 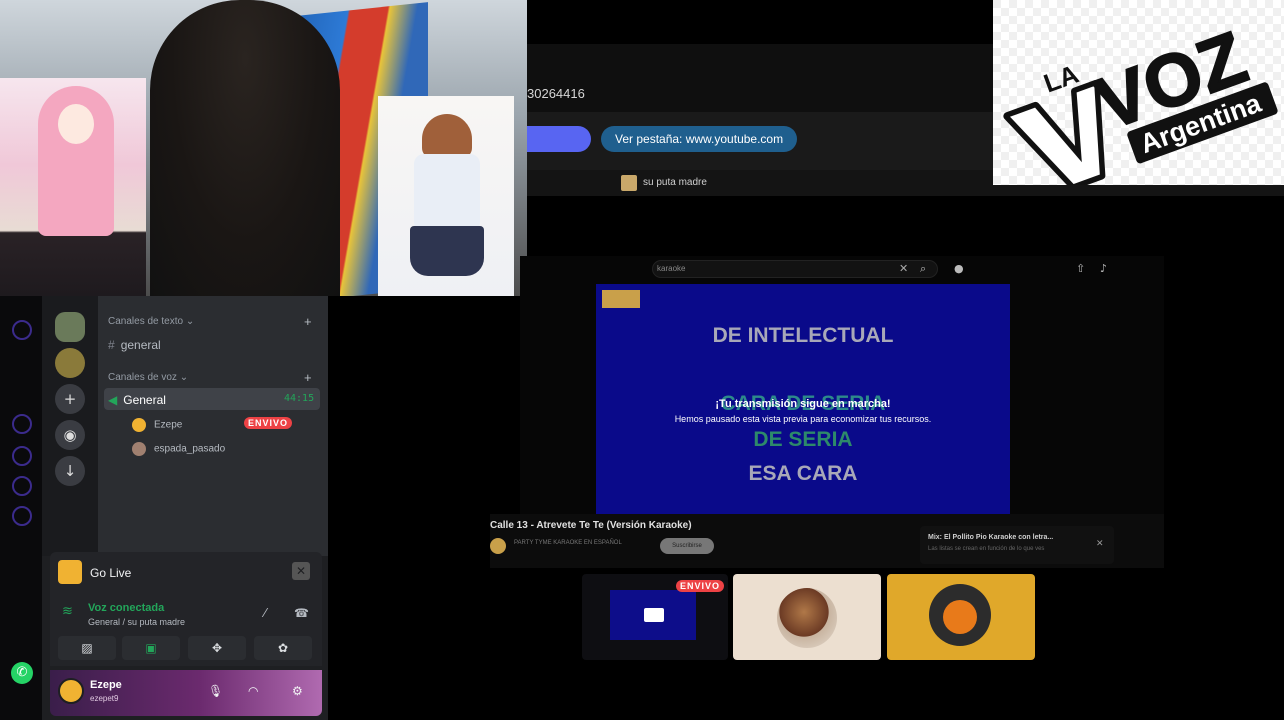 I want to click on category-voice: Canales de voz ⌄ +, so click(x=210, y=377).